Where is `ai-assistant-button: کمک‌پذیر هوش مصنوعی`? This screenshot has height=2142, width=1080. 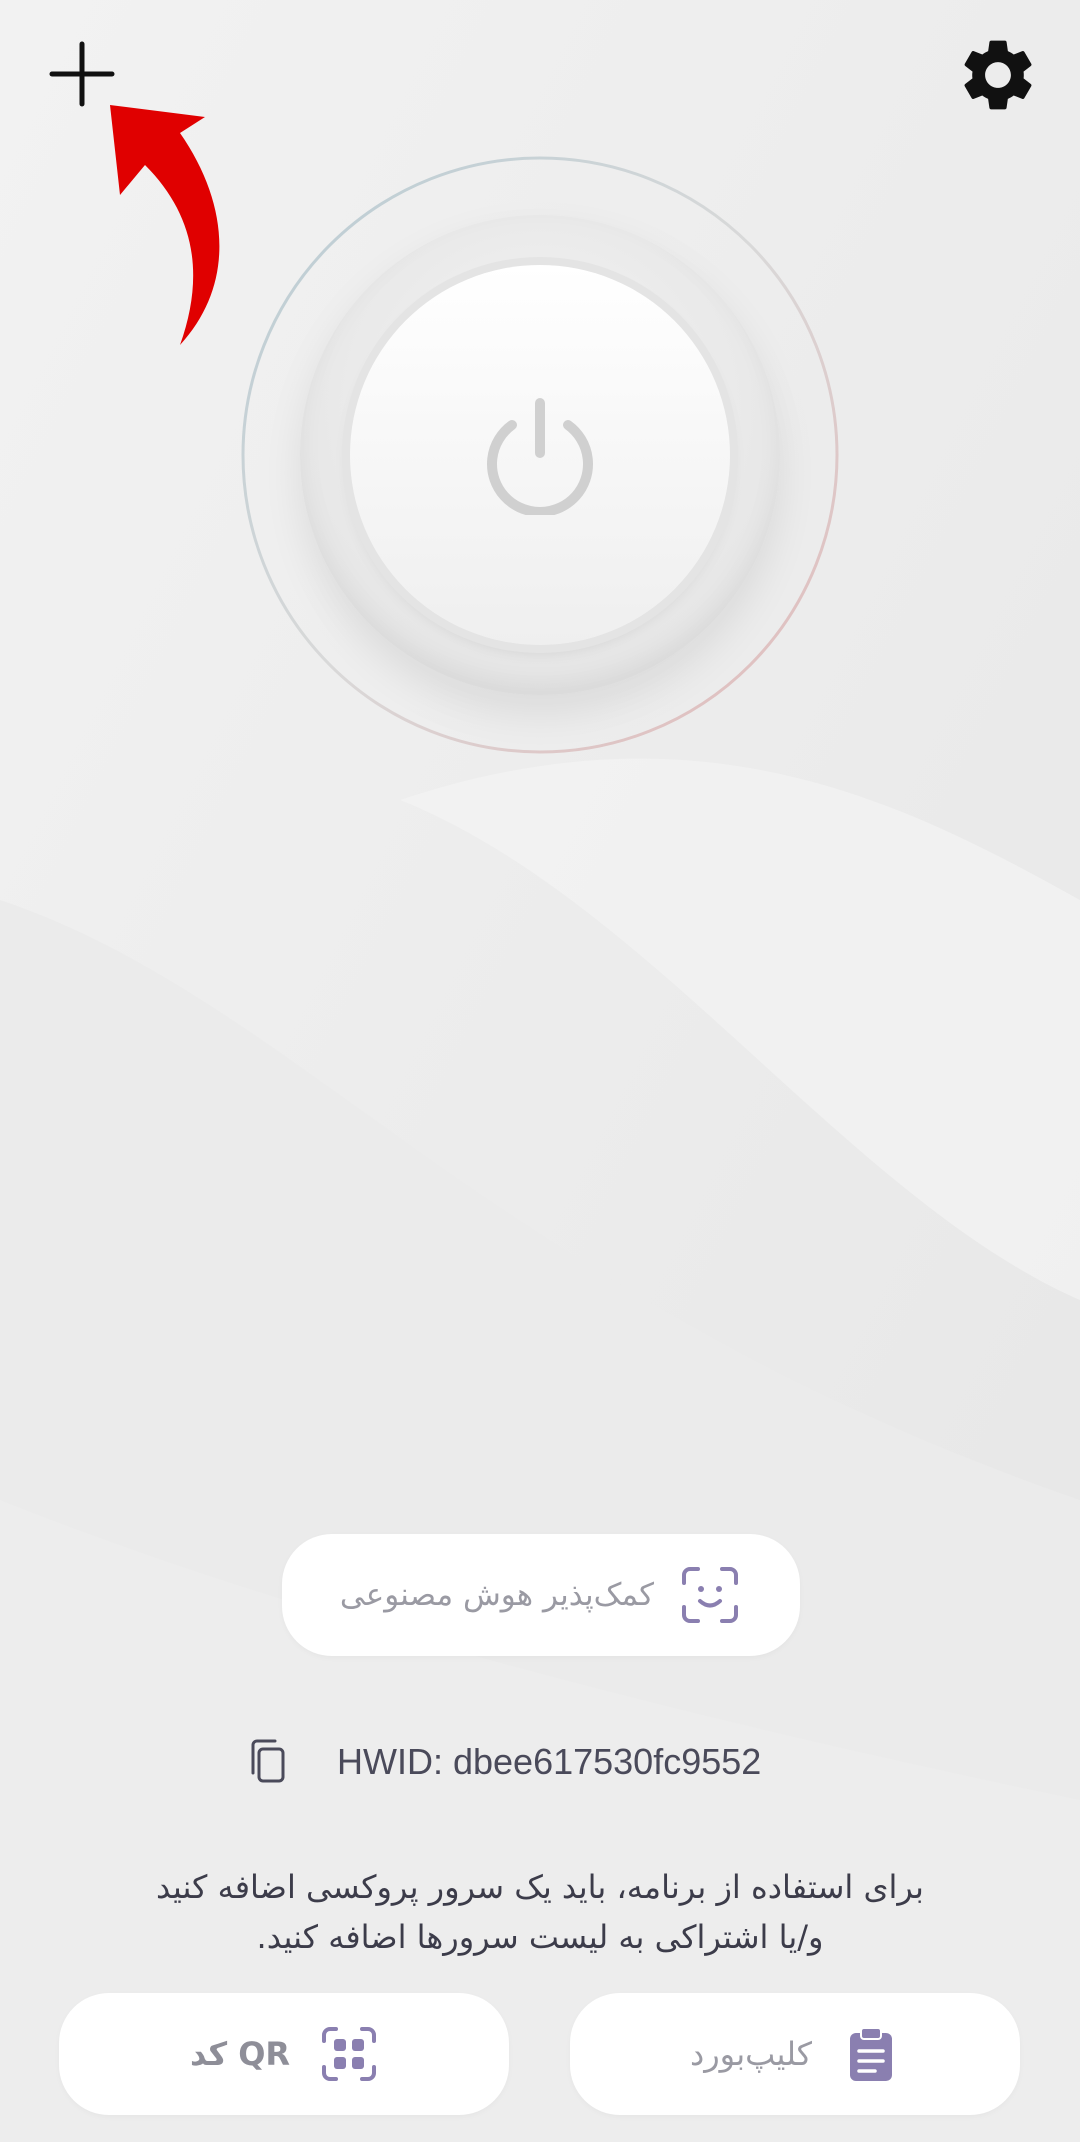 ai-assistant-button: کمک‌پذیر هوش مصنوعی is located at coordinates (541, 1595).